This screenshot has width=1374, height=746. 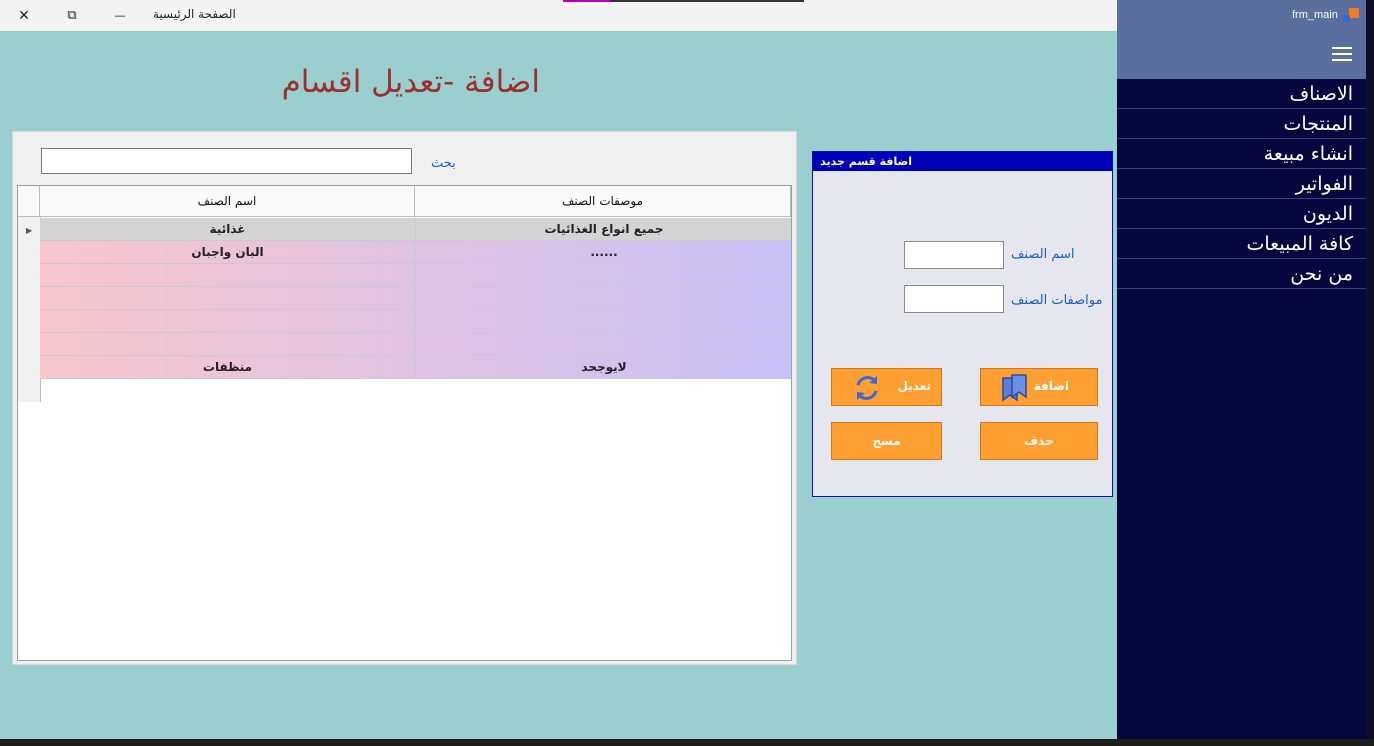 I want to click on cell-name: منظفات, so click(x=227, y=367).